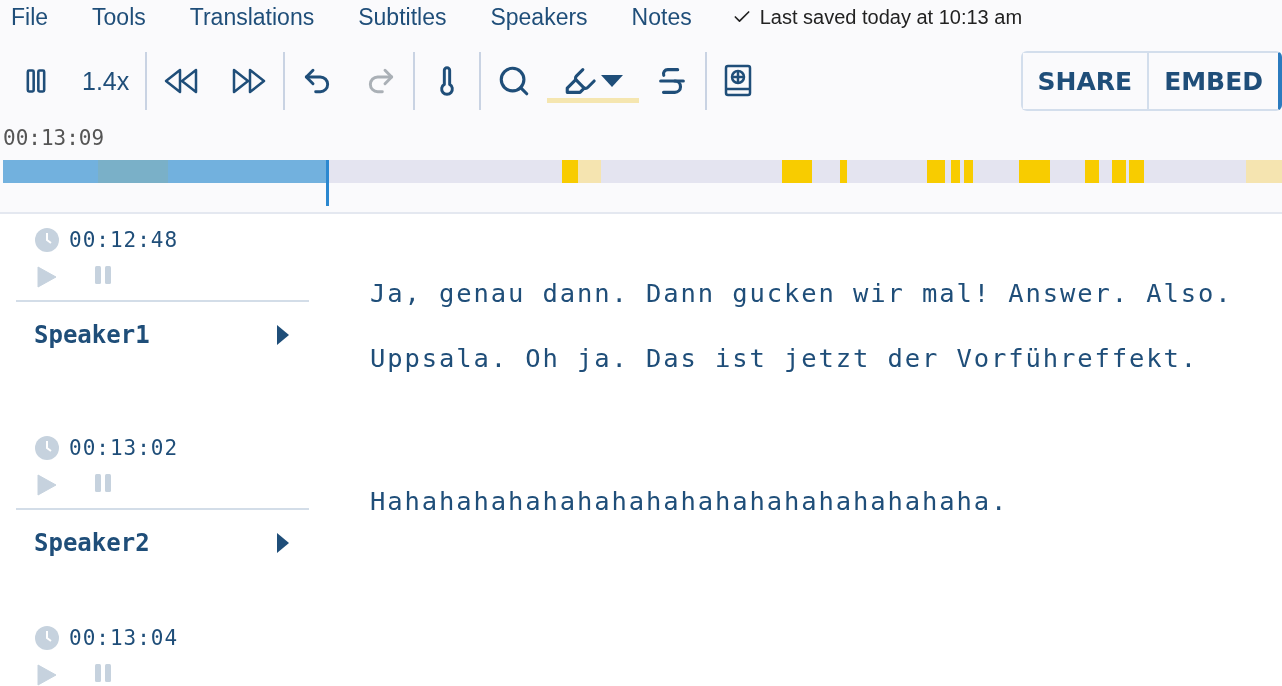 This screenshot has width=1282, height=686. Describe the element at coordinates (642, 171) in the screenshot. I see `timeline-track` at that location.